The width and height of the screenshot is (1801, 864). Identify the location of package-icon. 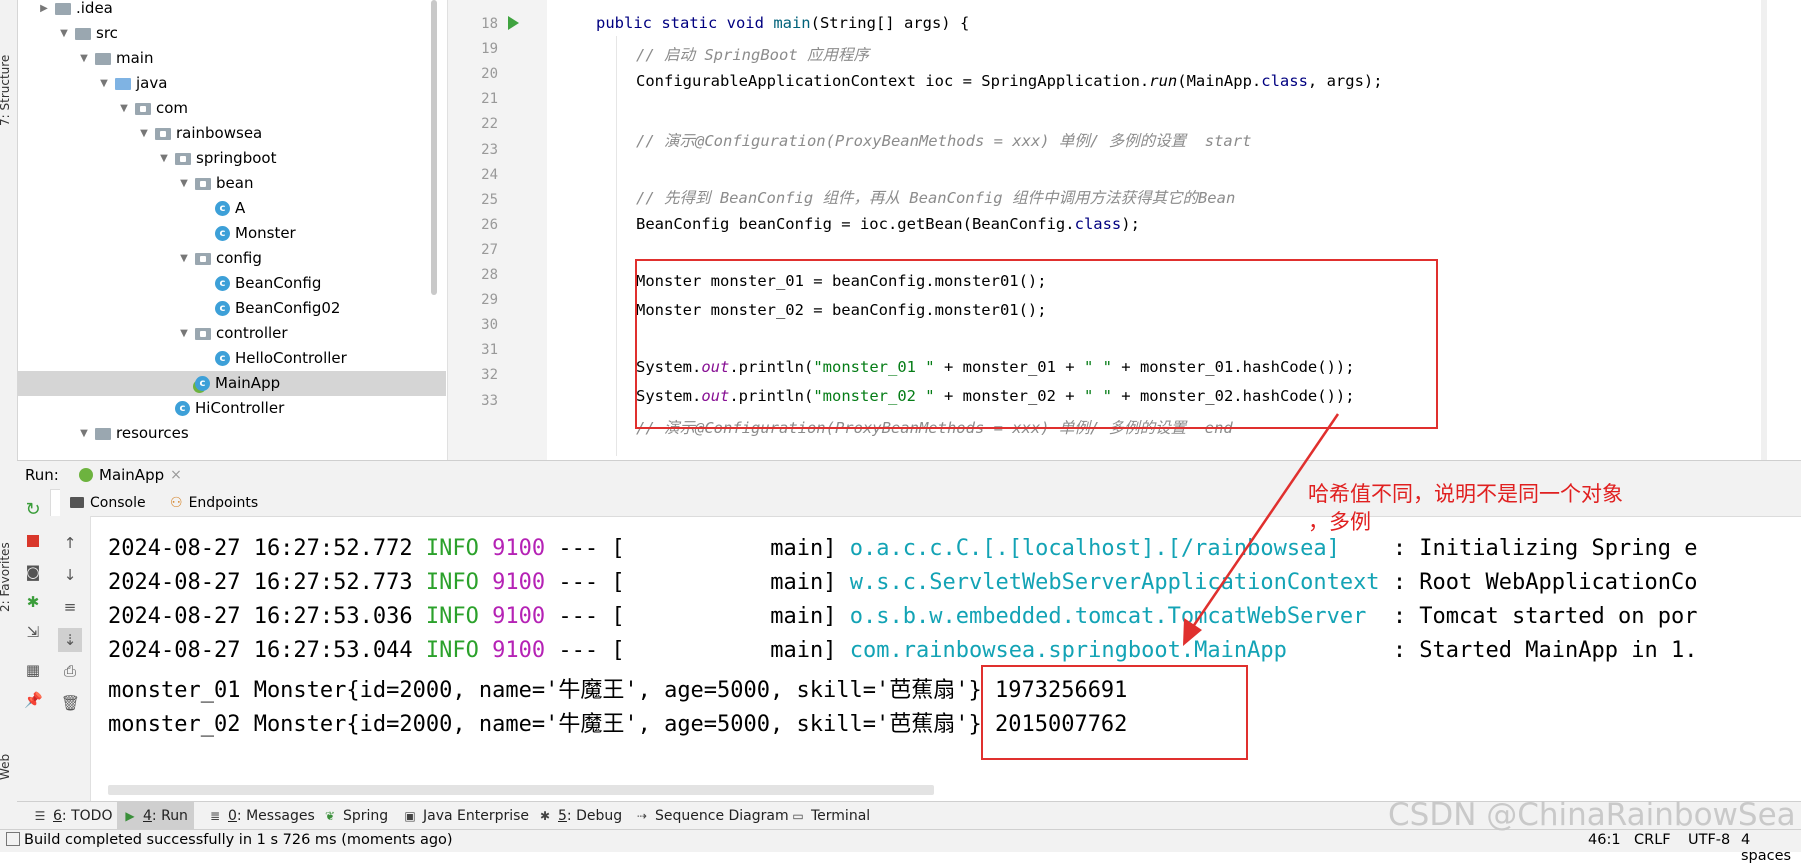
(163, 133).